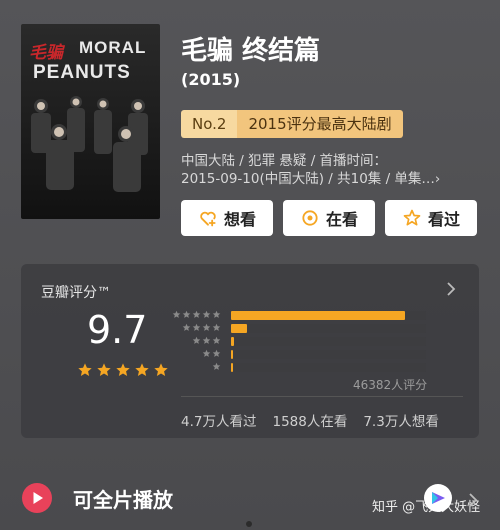 This screenshot has height=530, width=500. I want to click on rating-distribution, so click(301, 342).